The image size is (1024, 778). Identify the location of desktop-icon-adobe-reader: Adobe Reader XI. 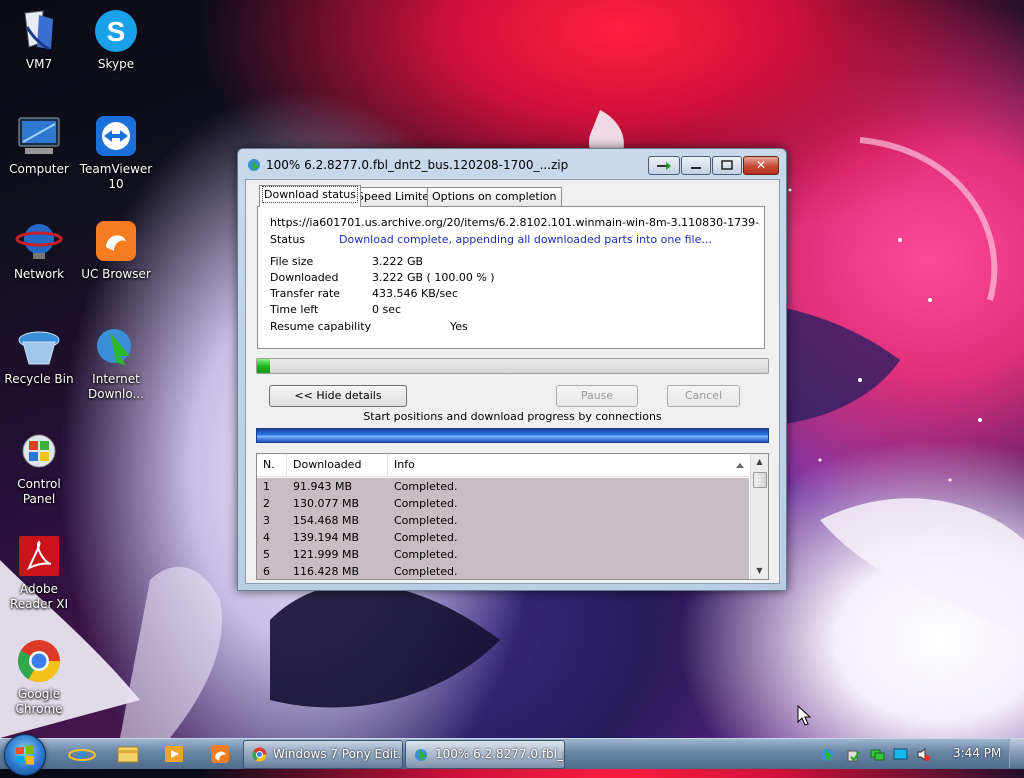
(39, 572).